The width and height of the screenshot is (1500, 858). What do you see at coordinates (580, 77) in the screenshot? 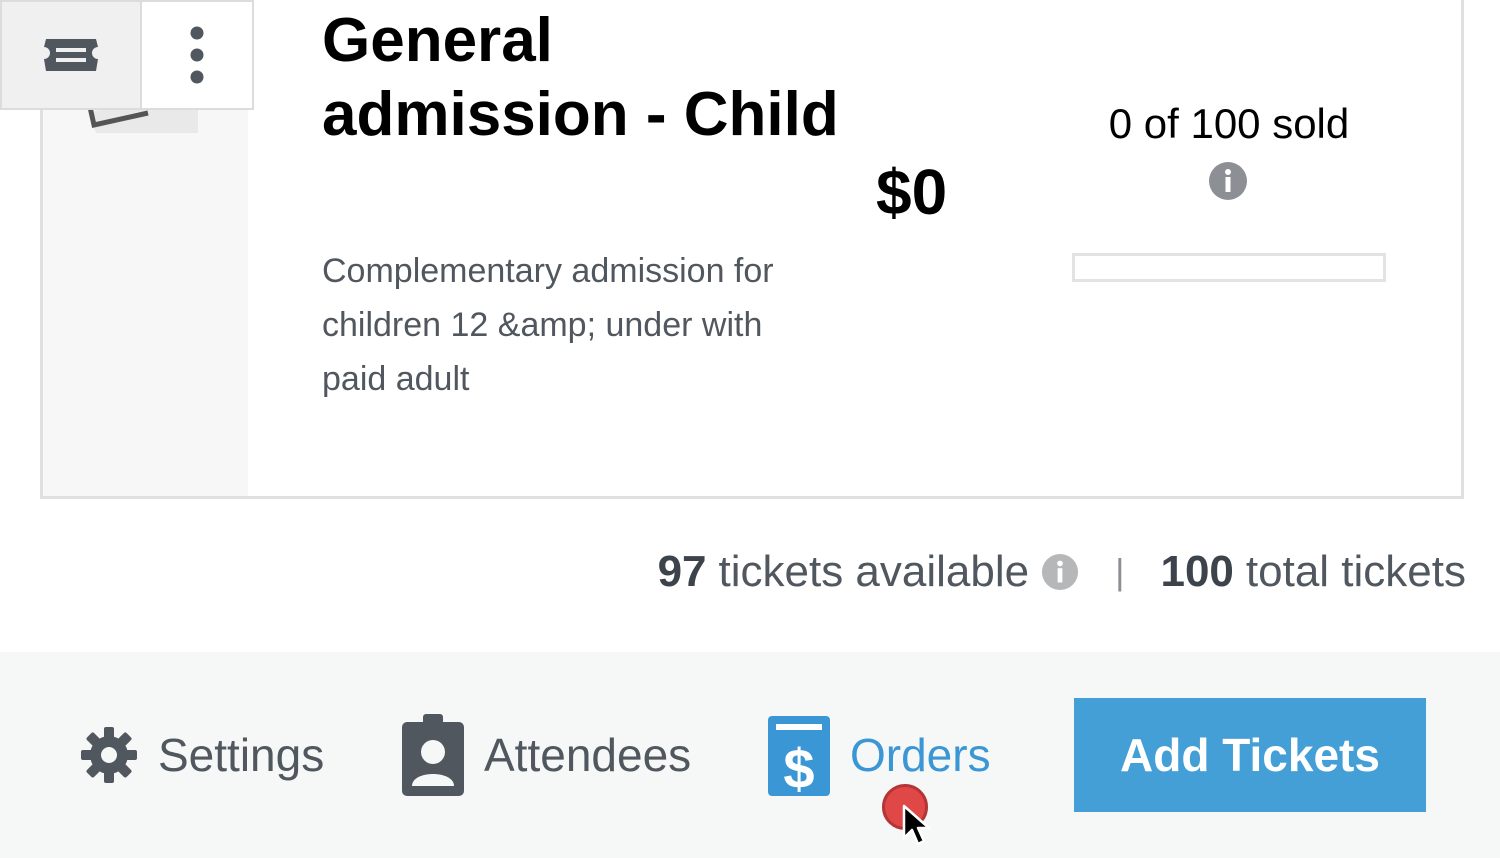
I see `ticket-title: General admission - Child` at bounding box center [580, 77].